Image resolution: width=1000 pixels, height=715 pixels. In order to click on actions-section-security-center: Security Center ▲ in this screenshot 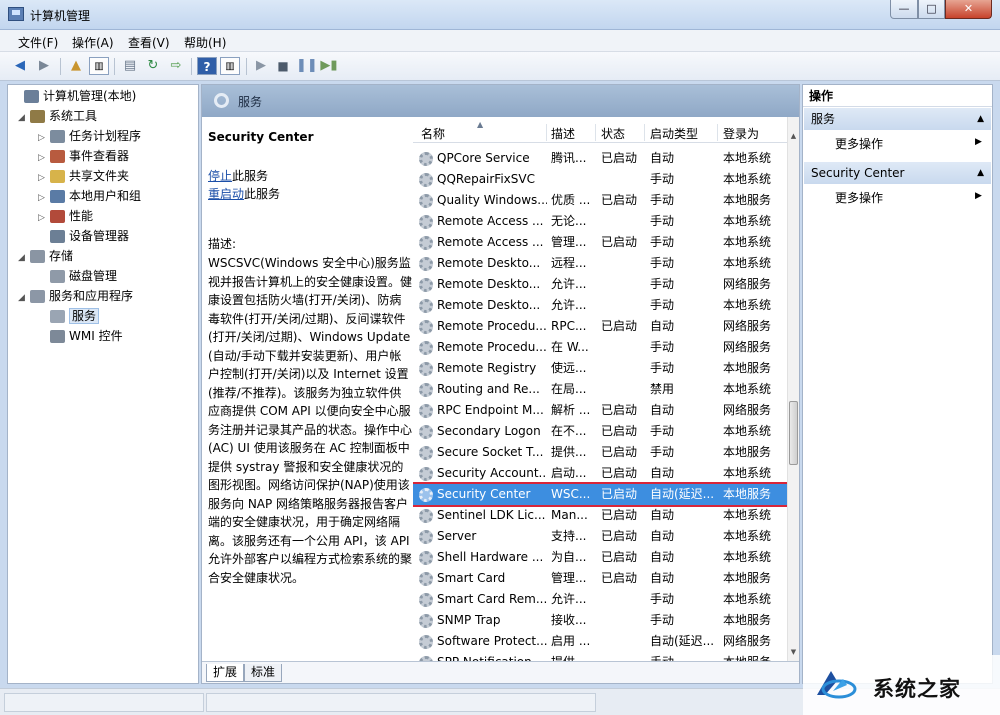, I will do `click(897, 173)`.